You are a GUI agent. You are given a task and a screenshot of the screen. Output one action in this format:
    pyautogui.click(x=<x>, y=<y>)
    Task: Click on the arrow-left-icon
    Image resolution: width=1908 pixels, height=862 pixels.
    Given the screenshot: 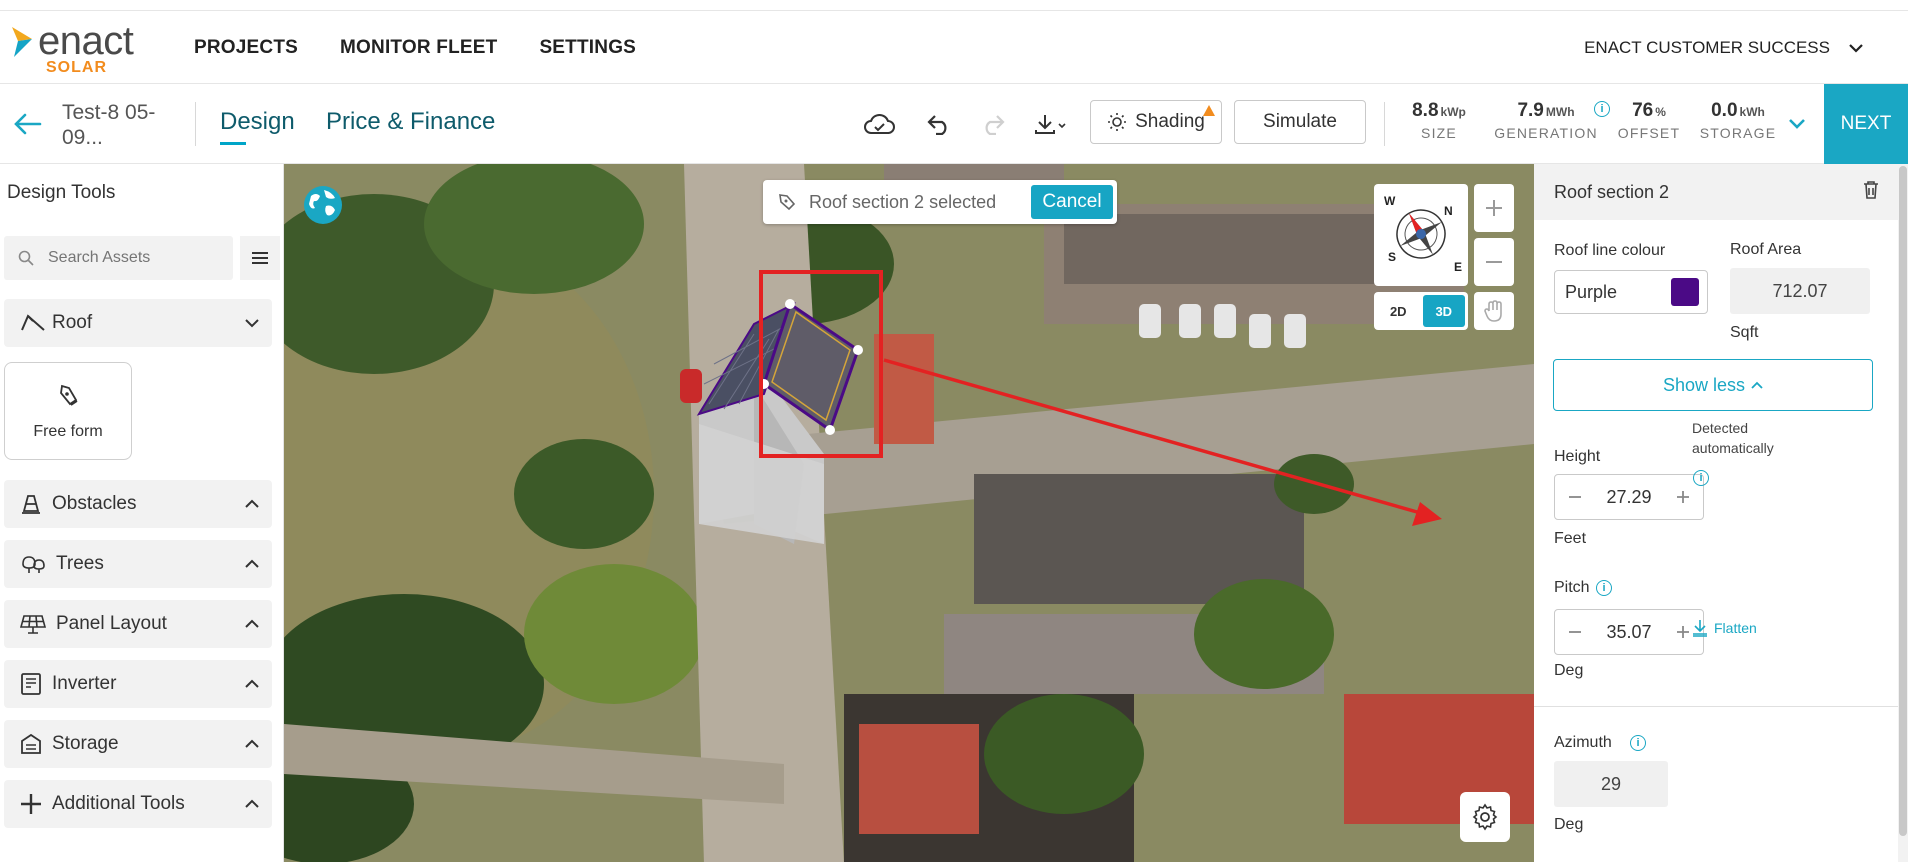 What is the action you would take?
    pyautogui.click(x=28, y=124)
    